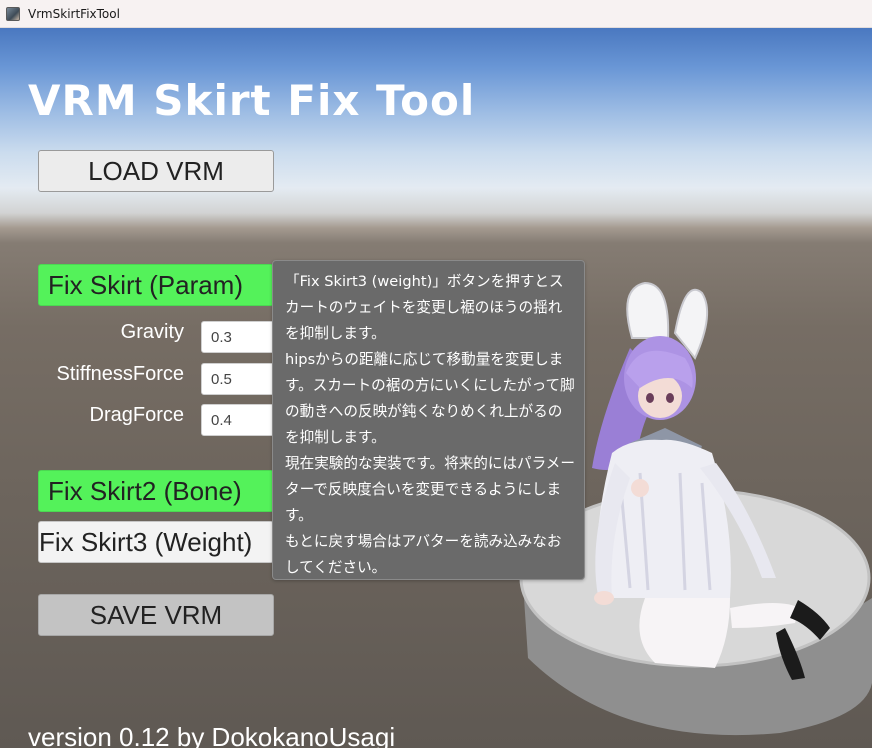 Image resolution: width=872 pixels, height=748 pixels. I want to click on drag-force-label: DragForce, so click(136, 415).